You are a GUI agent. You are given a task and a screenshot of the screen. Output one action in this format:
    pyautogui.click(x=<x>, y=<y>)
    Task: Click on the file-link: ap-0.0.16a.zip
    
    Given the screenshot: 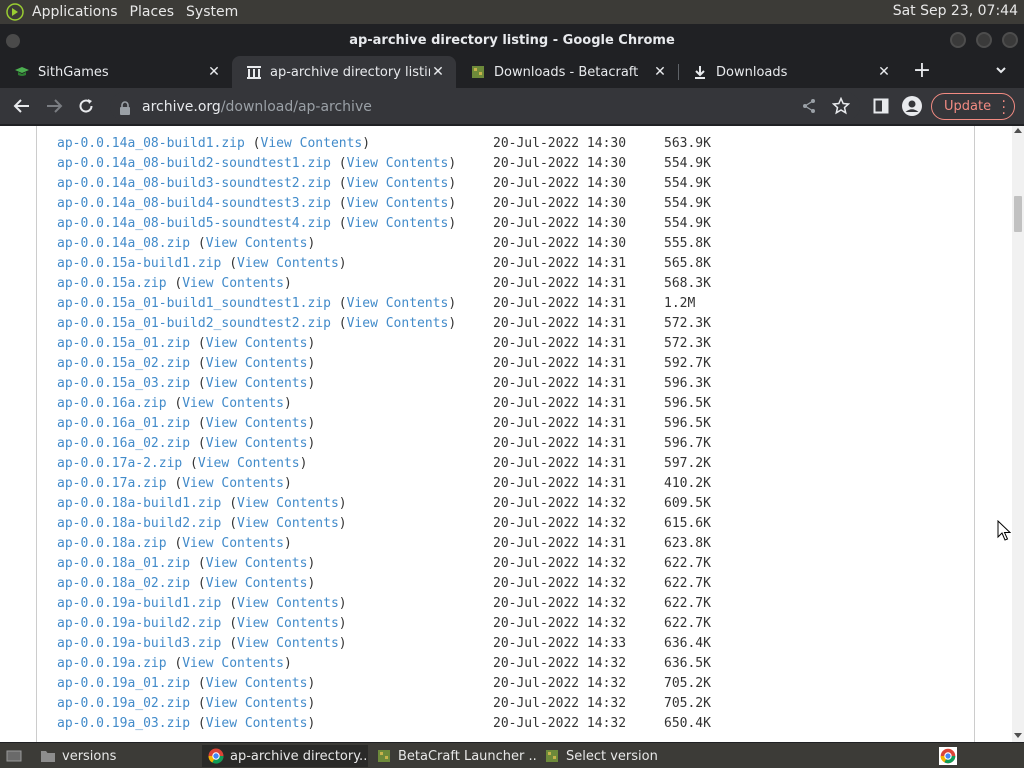 What is the action you would take?
    pyautogui.click(x=112, y=403)
    